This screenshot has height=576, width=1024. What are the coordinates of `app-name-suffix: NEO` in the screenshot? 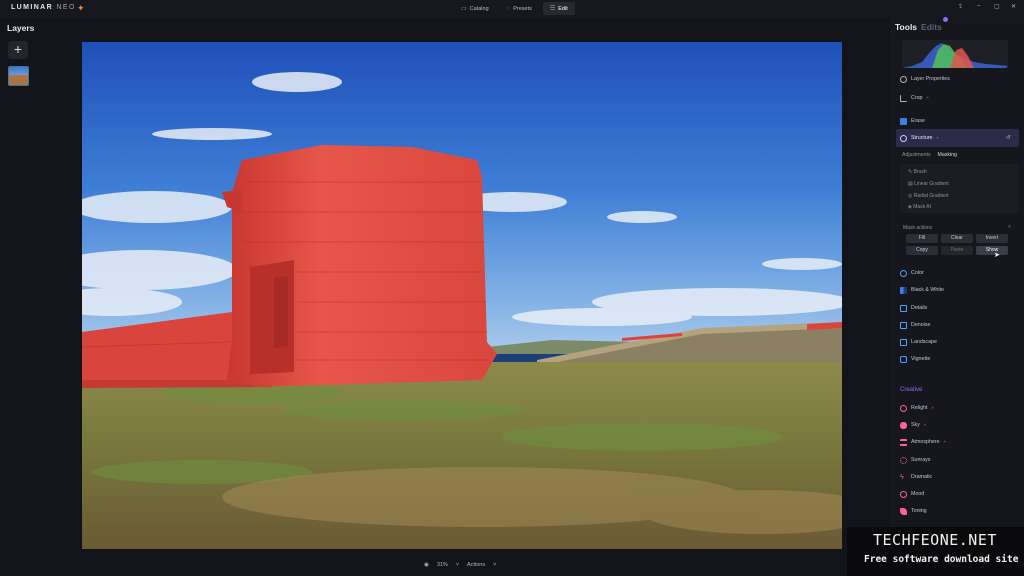 It's located at (66, 7).